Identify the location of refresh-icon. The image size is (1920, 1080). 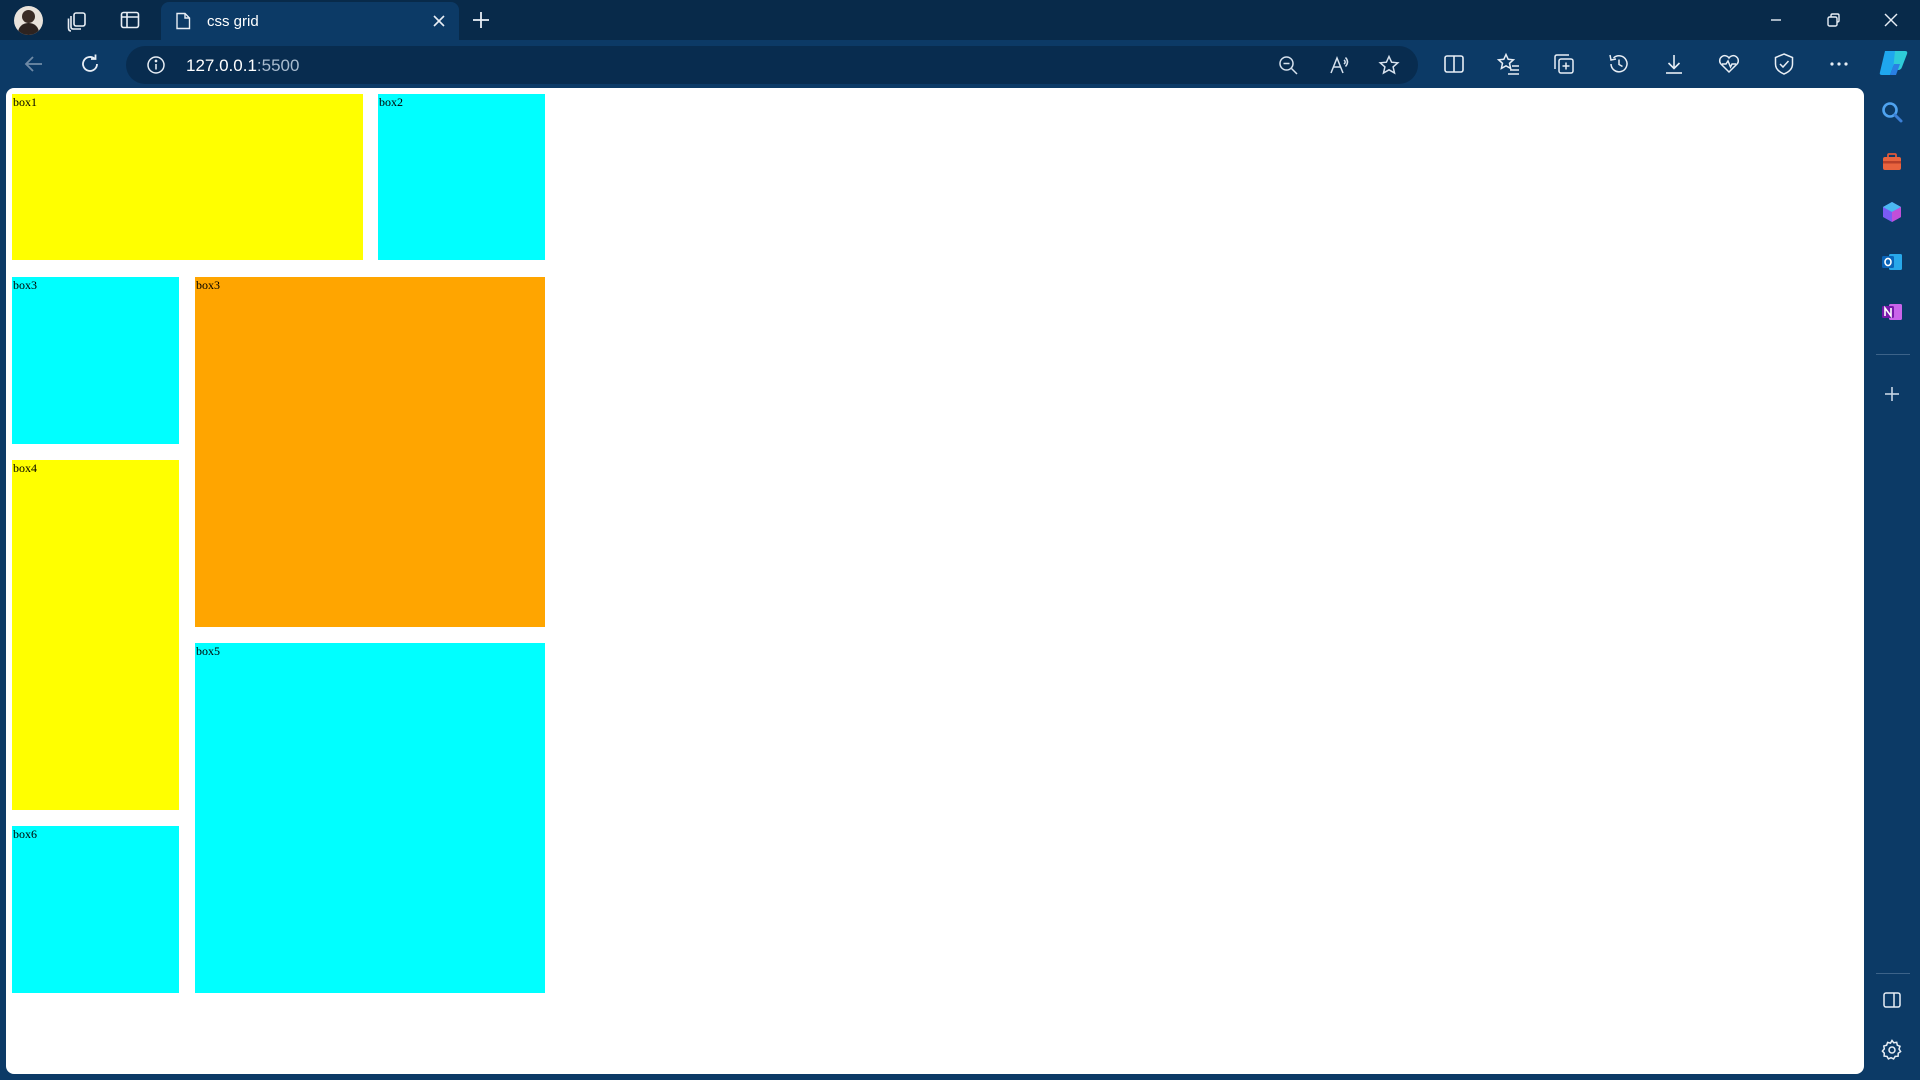
(90, 64).